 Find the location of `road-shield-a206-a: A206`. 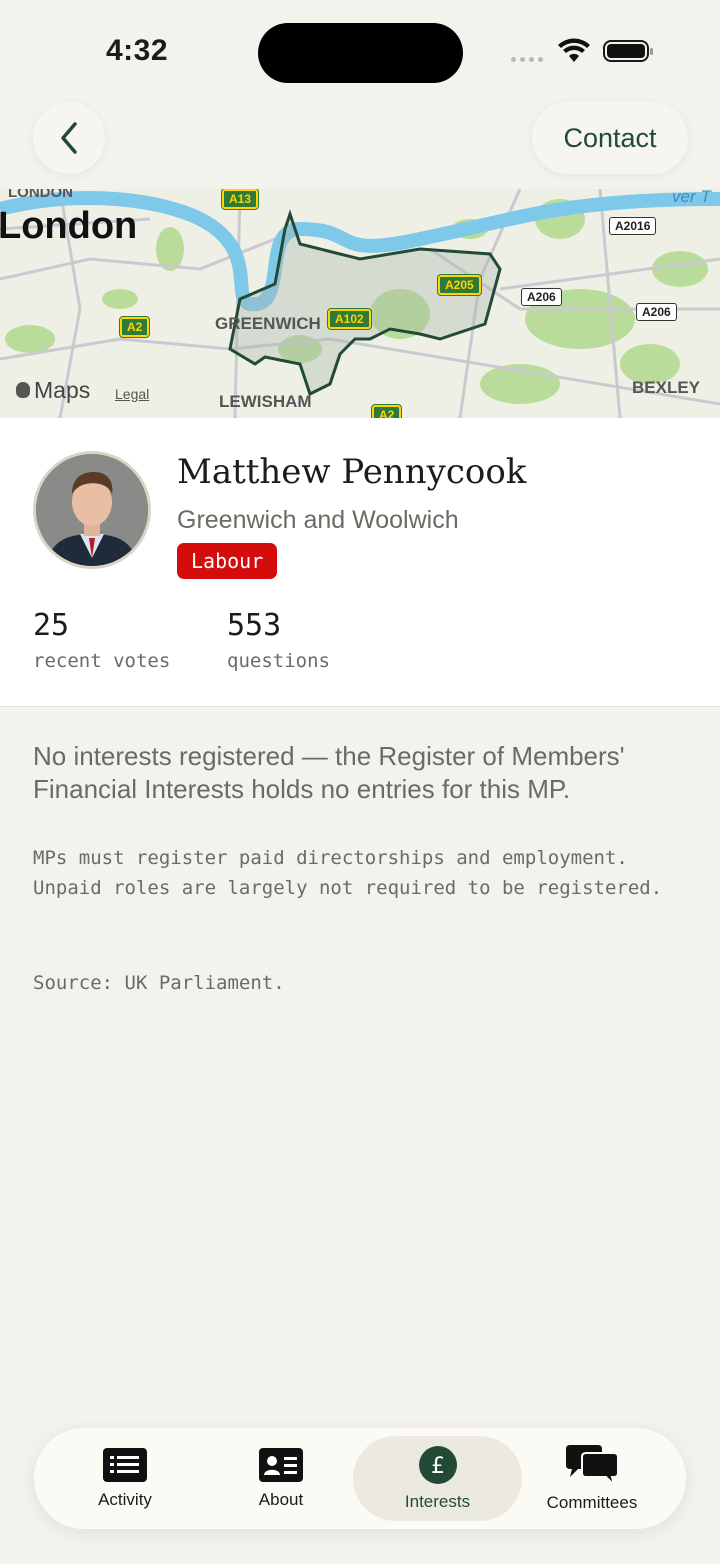

road-shield-a206-a: A206 is located at coordinates (541, 297).